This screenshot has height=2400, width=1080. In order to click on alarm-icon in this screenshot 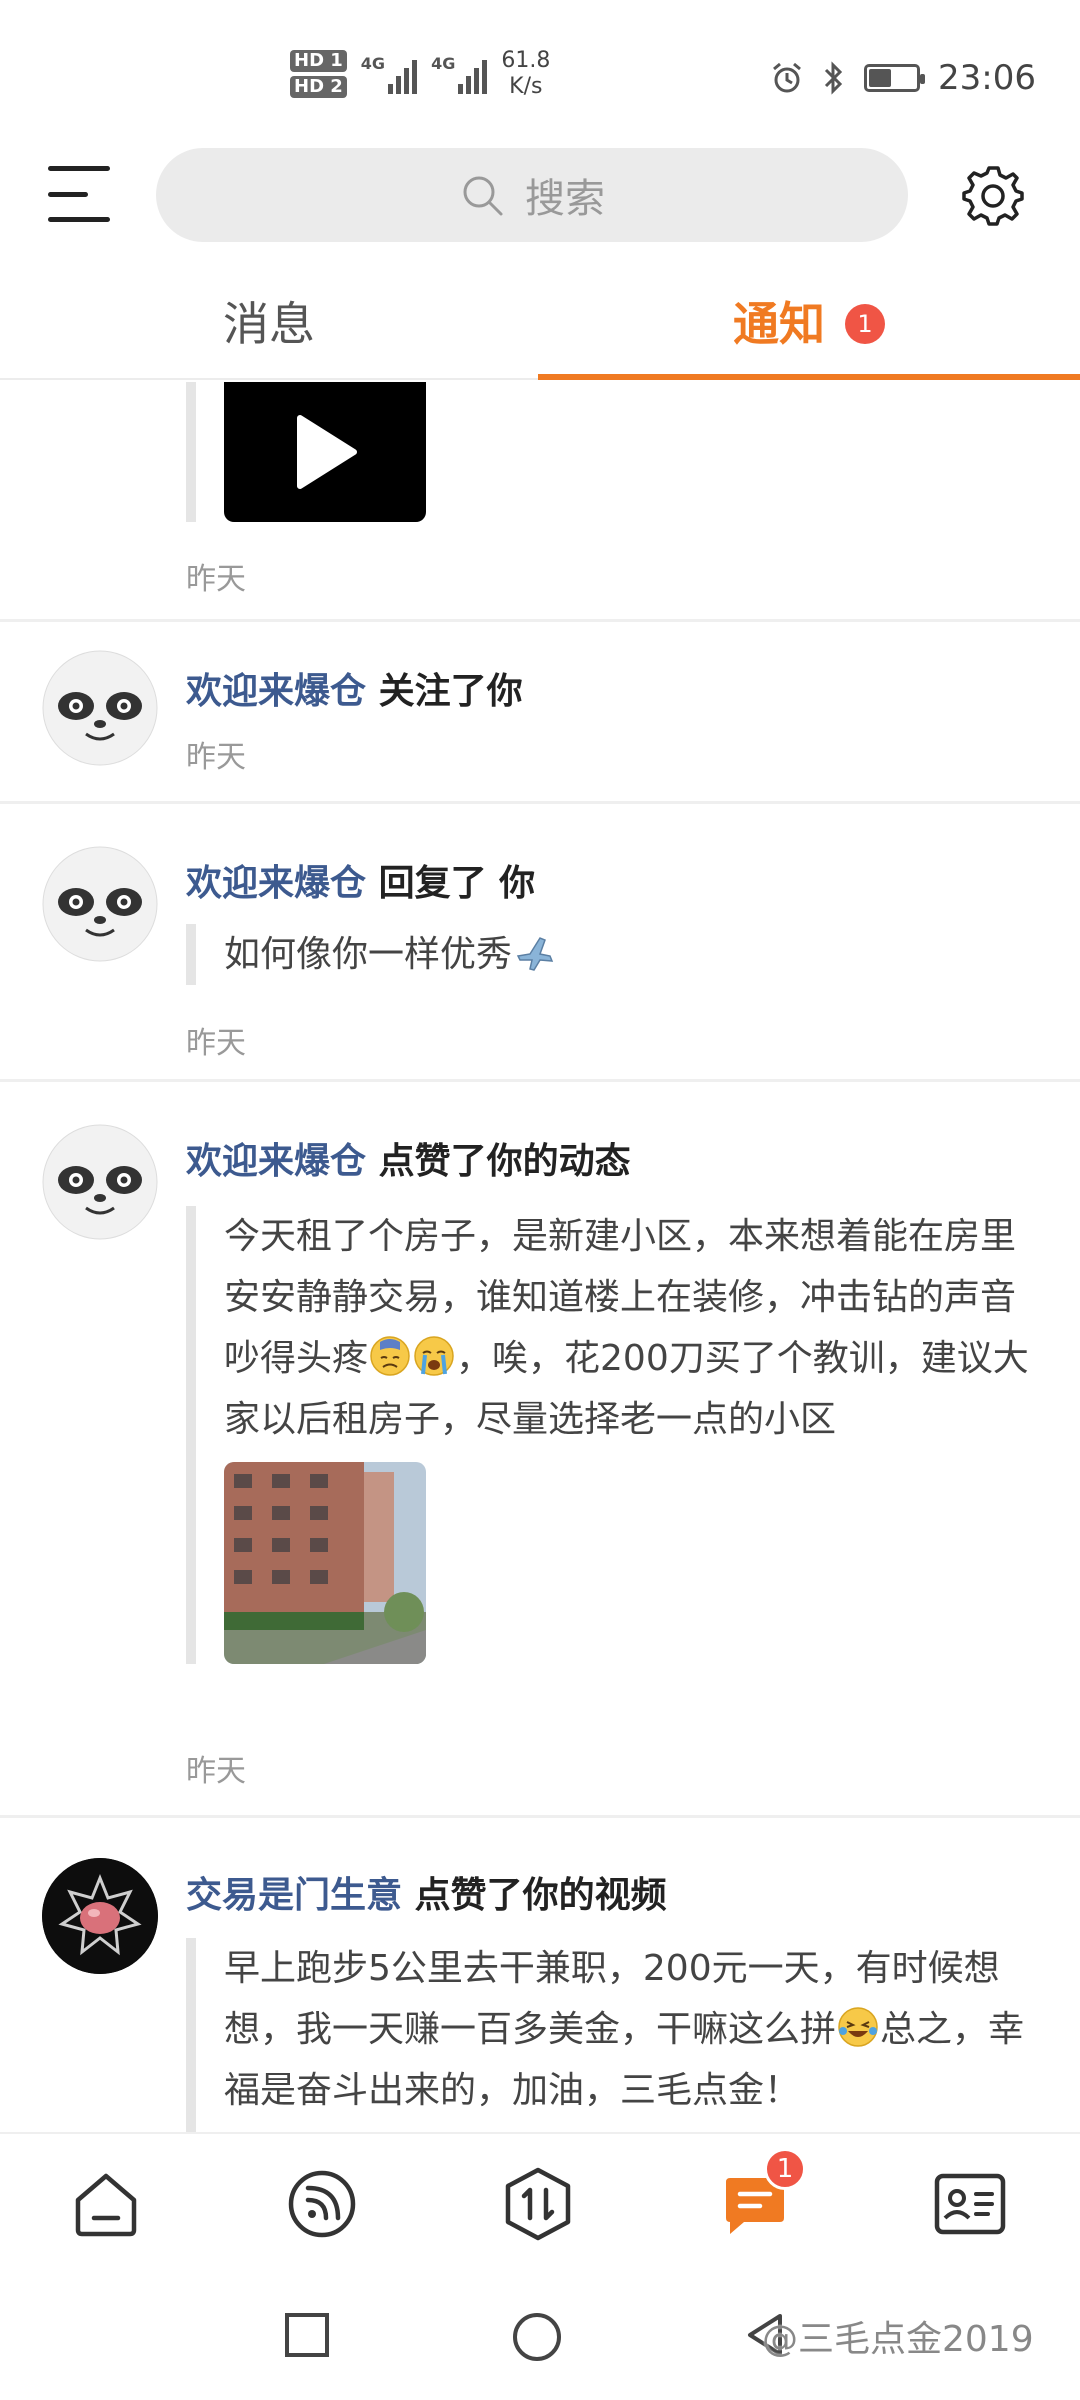, I will do `click(787, 77)`.